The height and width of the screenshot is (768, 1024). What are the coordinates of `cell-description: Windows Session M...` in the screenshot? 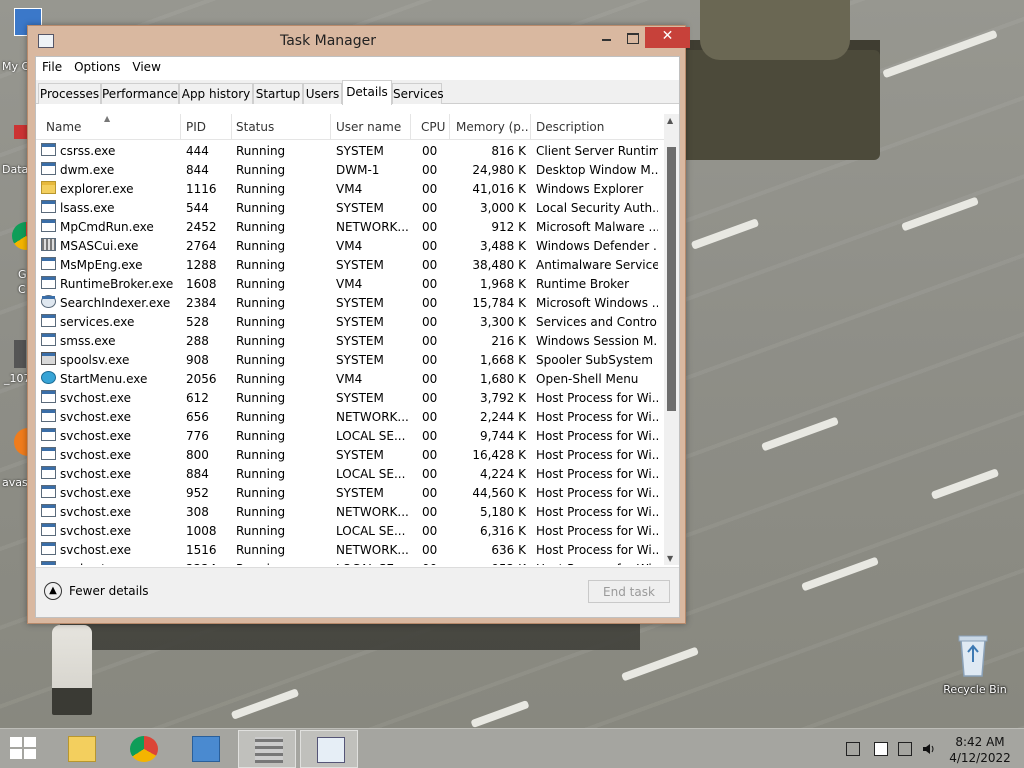 It's located at (597, 341).